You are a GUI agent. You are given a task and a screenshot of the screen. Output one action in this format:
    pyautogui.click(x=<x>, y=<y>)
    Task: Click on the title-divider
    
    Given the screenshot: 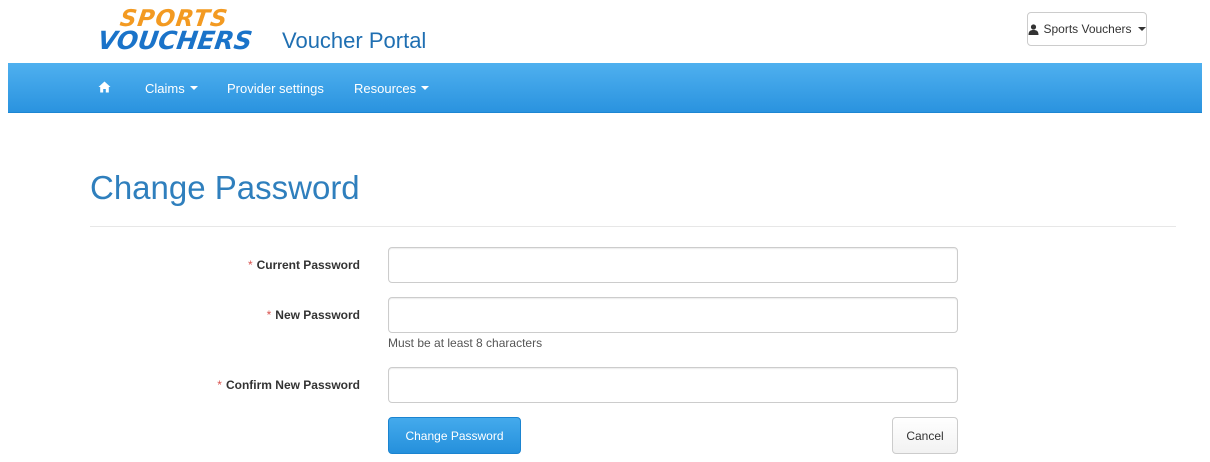 What is the action you would take?
    pyautogui.click(x=633, y=226)
    